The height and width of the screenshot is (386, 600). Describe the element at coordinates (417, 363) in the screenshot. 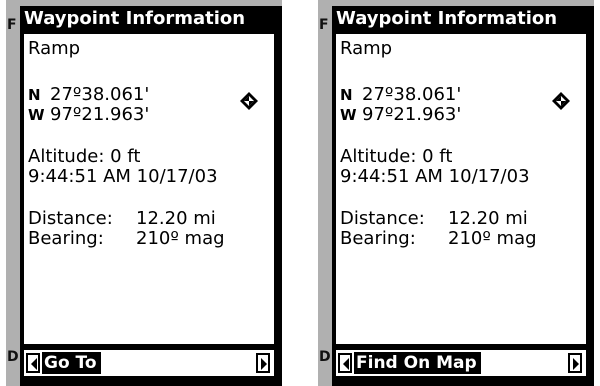

I see `action-option: Find On Map` at that location.